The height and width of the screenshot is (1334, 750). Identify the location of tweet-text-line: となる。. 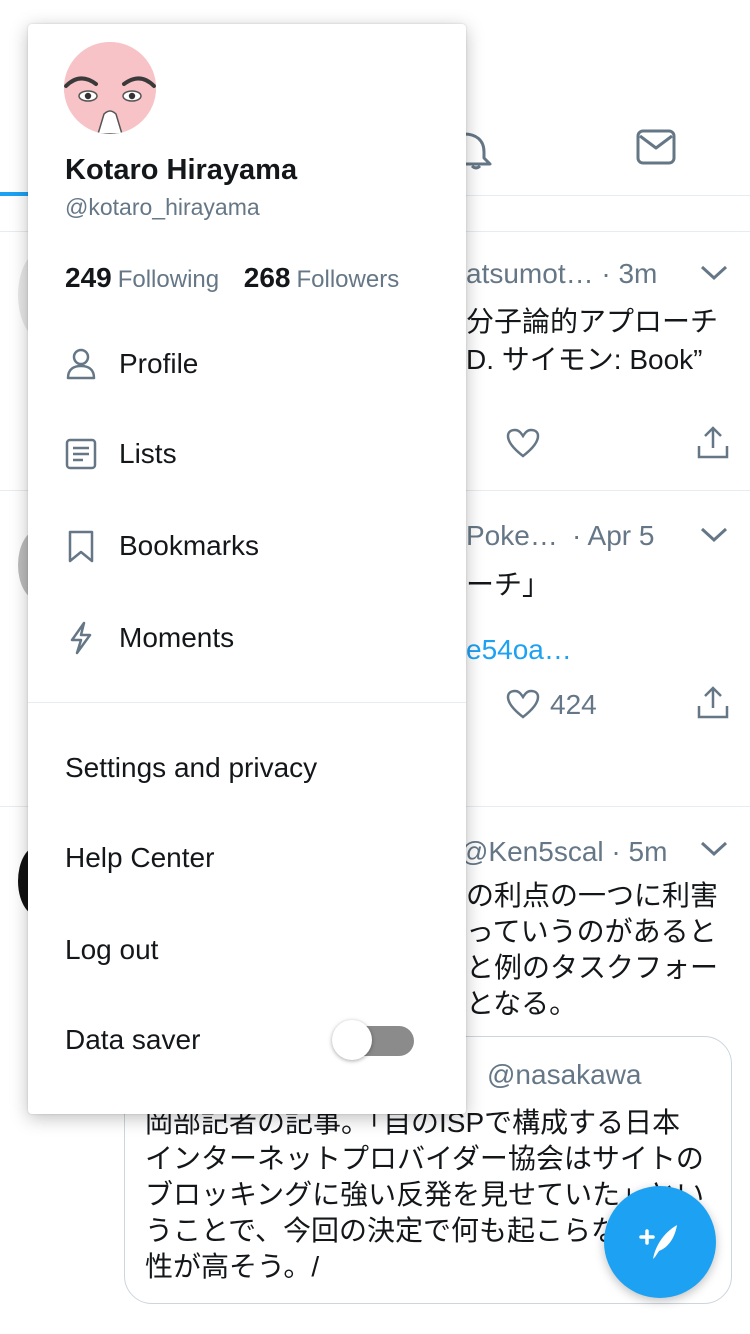
(522, 1003).